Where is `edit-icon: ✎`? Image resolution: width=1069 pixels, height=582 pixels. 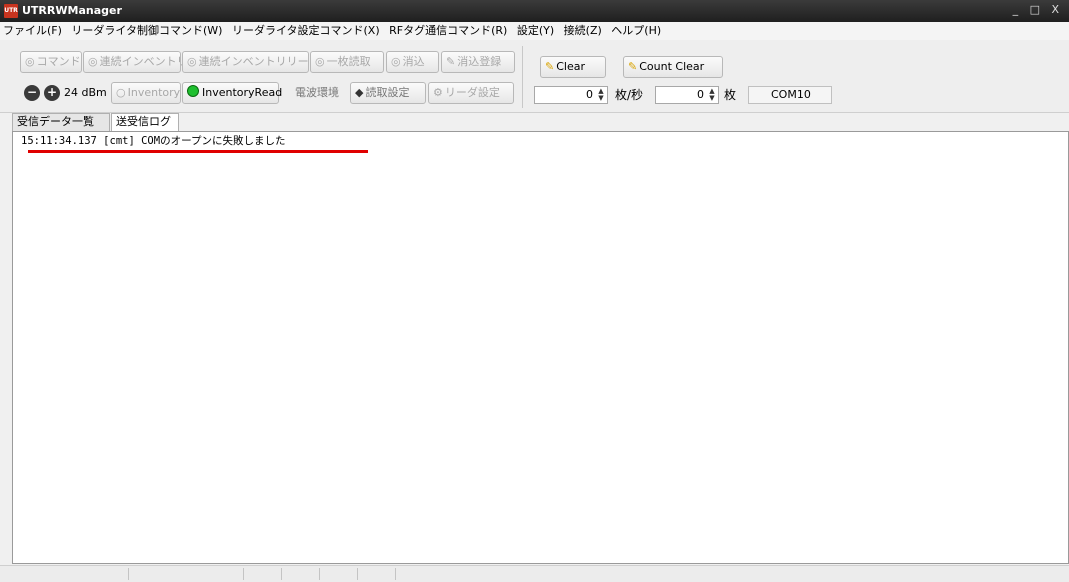 edit-icon: ✎ is located at coordinates (451, 61).